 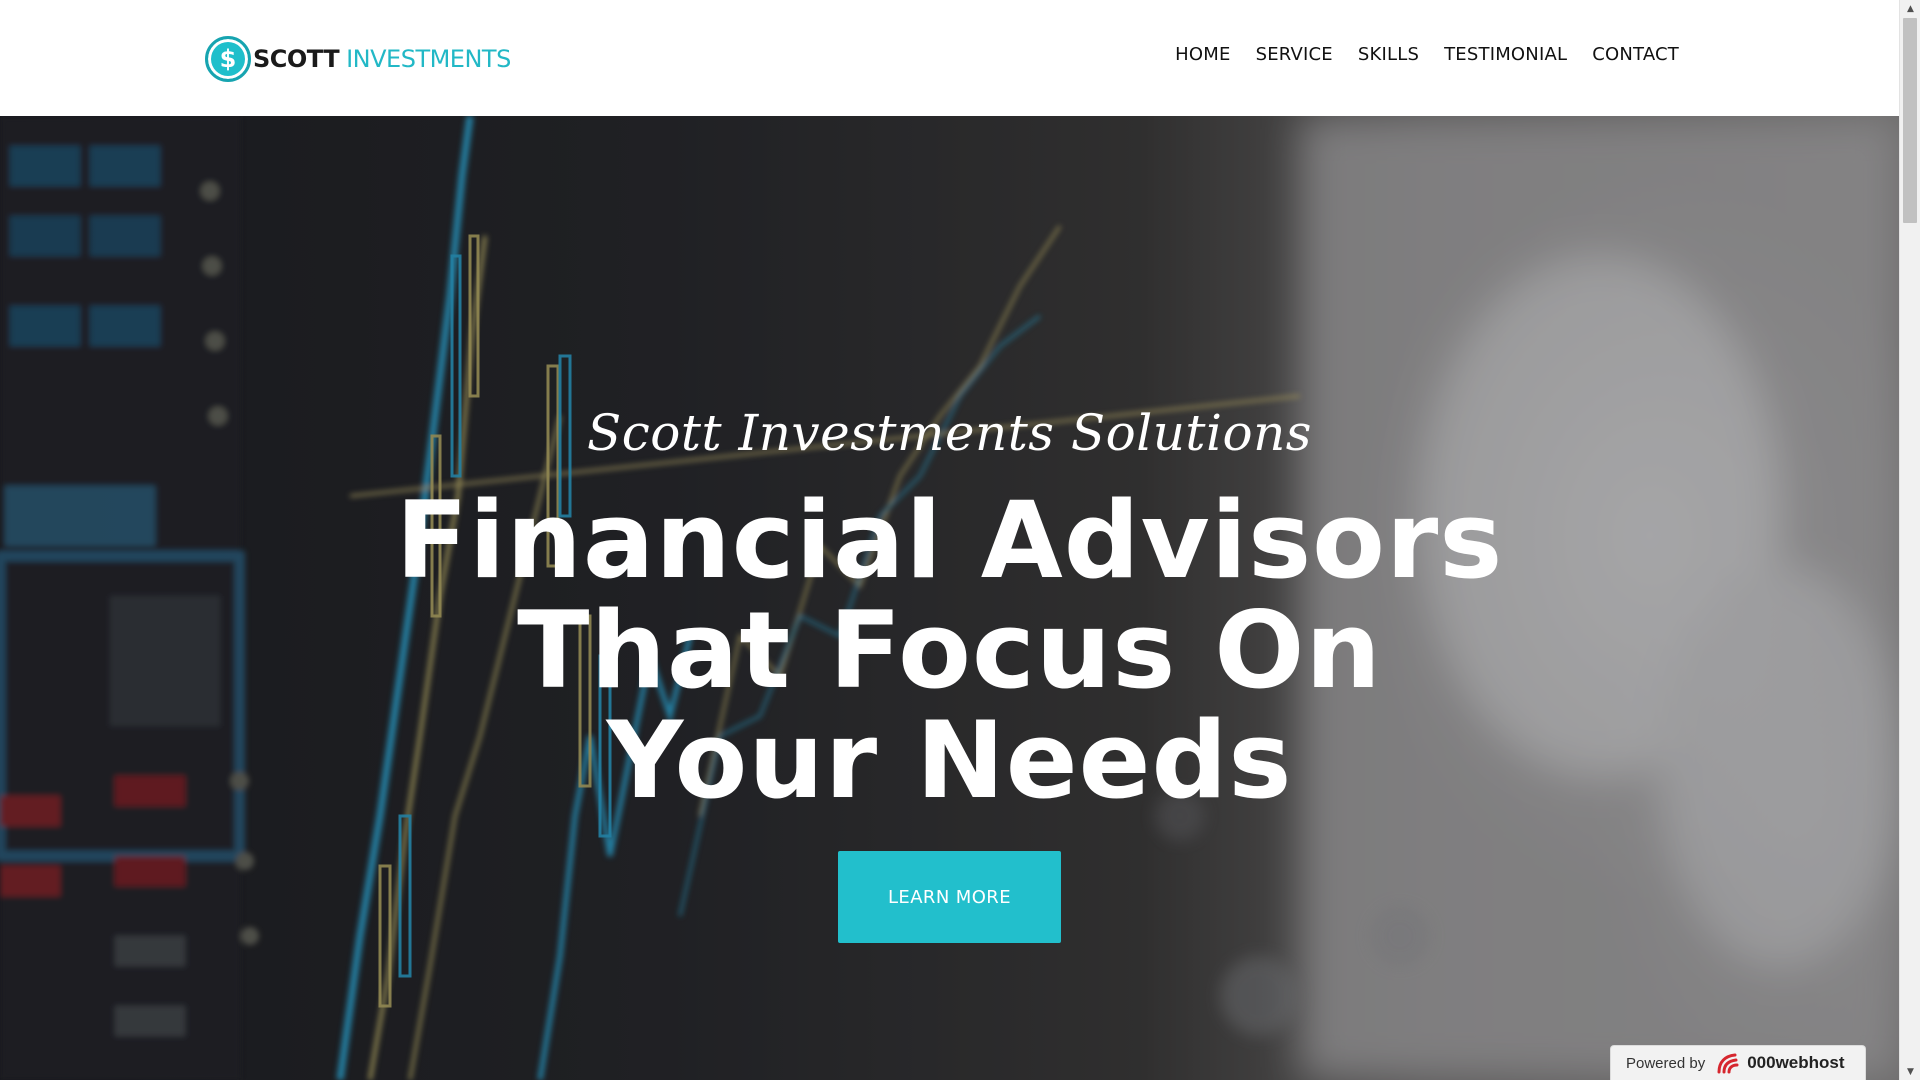 I want to click on scrollbar-thumb, so click(x=1910, y=120).